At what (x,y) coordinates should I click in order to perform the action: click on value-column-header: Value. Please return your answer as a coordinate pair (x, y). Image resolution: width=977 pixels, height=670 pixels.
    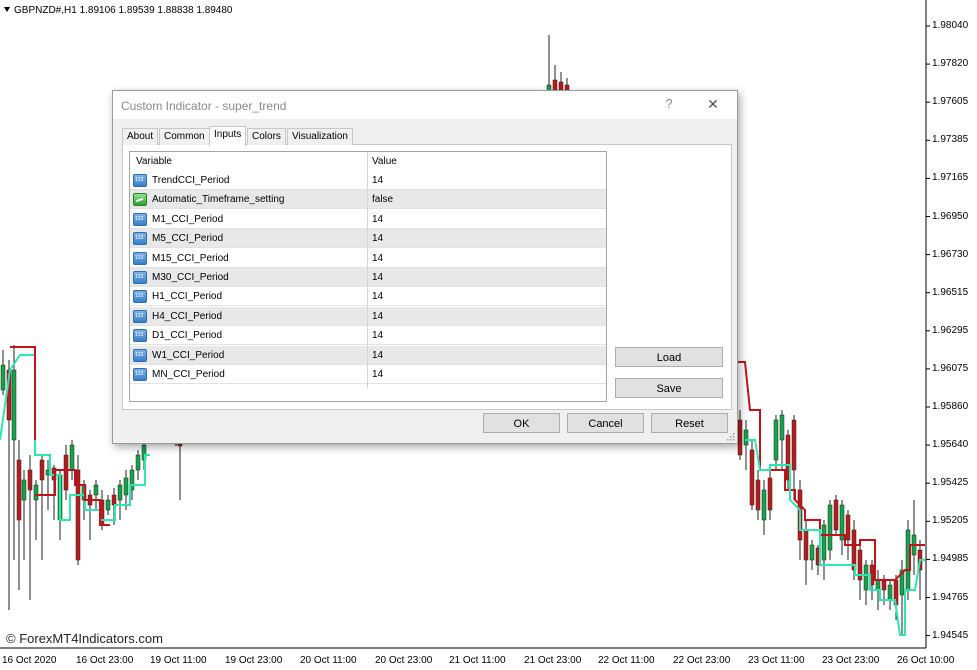
    Looking at the image, I should click on (384, 161).